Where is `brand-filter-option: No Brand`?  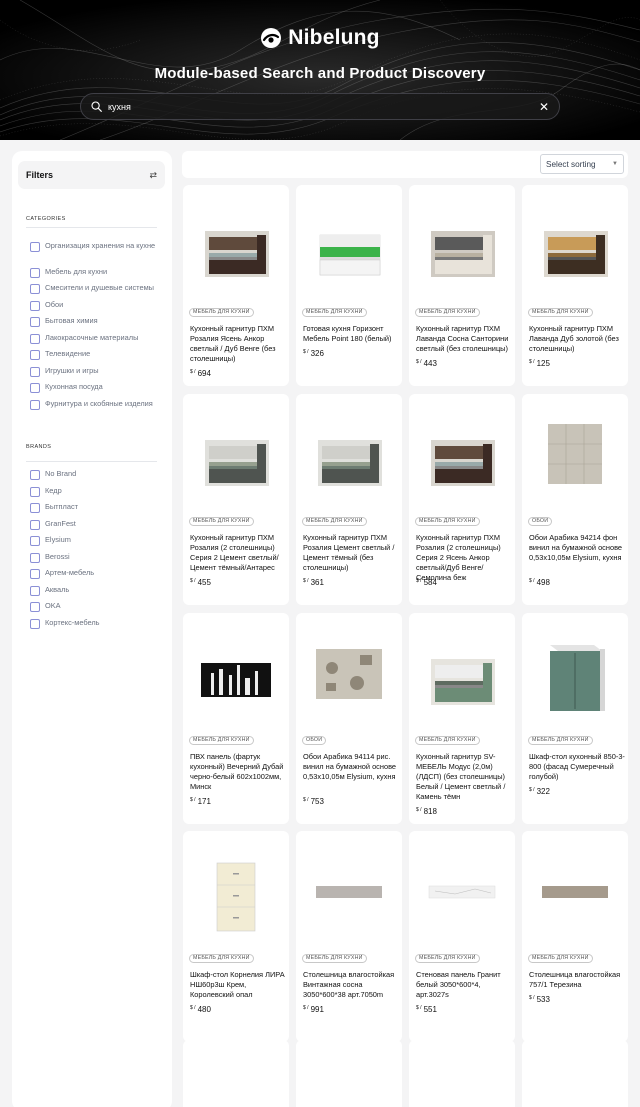
brand-filter-option: No Brand is located at coordinates (97, 474).